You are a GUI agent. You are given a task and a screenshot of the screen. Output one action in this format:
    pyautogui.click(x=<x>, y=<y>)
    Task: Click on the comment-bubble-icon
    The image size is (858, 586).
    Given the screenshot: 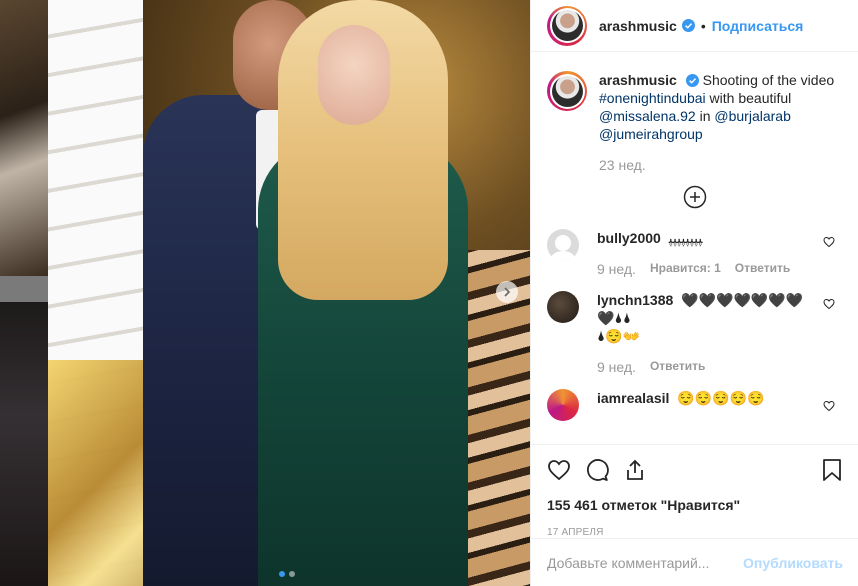 What is the action you would take?
    pyautogui.click(x=597, y=470)
    